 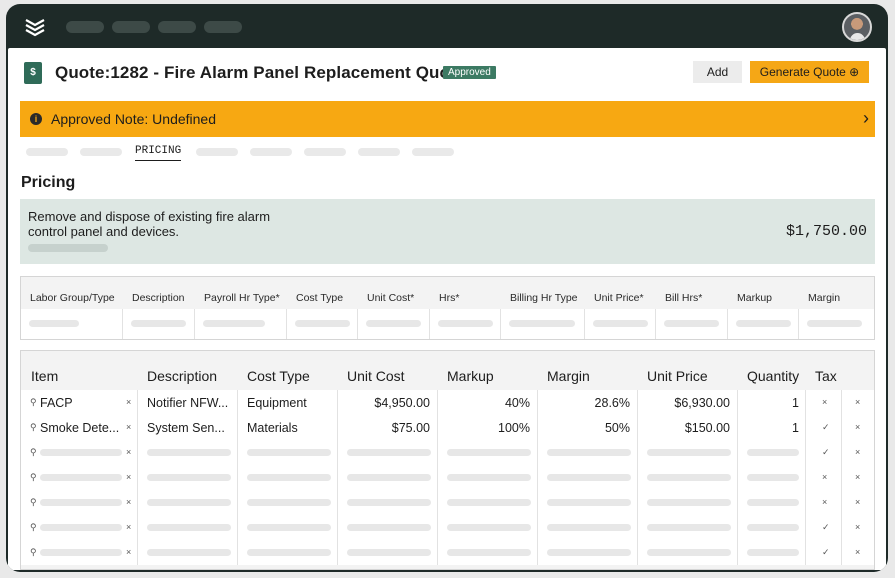 What do you see at coordinates (688, 402) in the screenshot?
I see `unit-price-cell: $6,930.00` at bounding box center [688, 402].